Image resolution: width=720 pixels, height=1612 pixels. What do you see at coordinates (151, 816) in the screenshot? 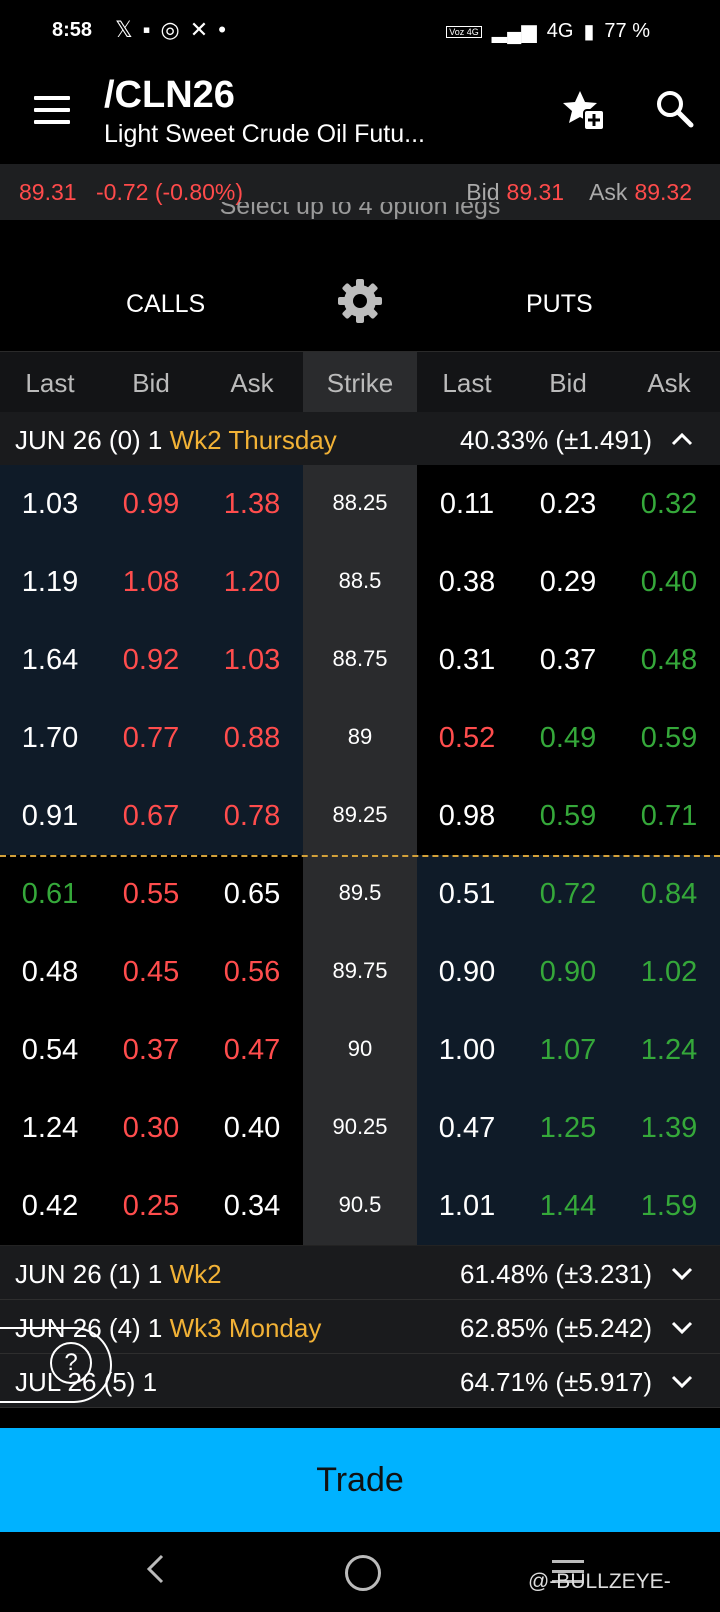
I see `call-bid: 0.67` at bounding box center [151, 816].